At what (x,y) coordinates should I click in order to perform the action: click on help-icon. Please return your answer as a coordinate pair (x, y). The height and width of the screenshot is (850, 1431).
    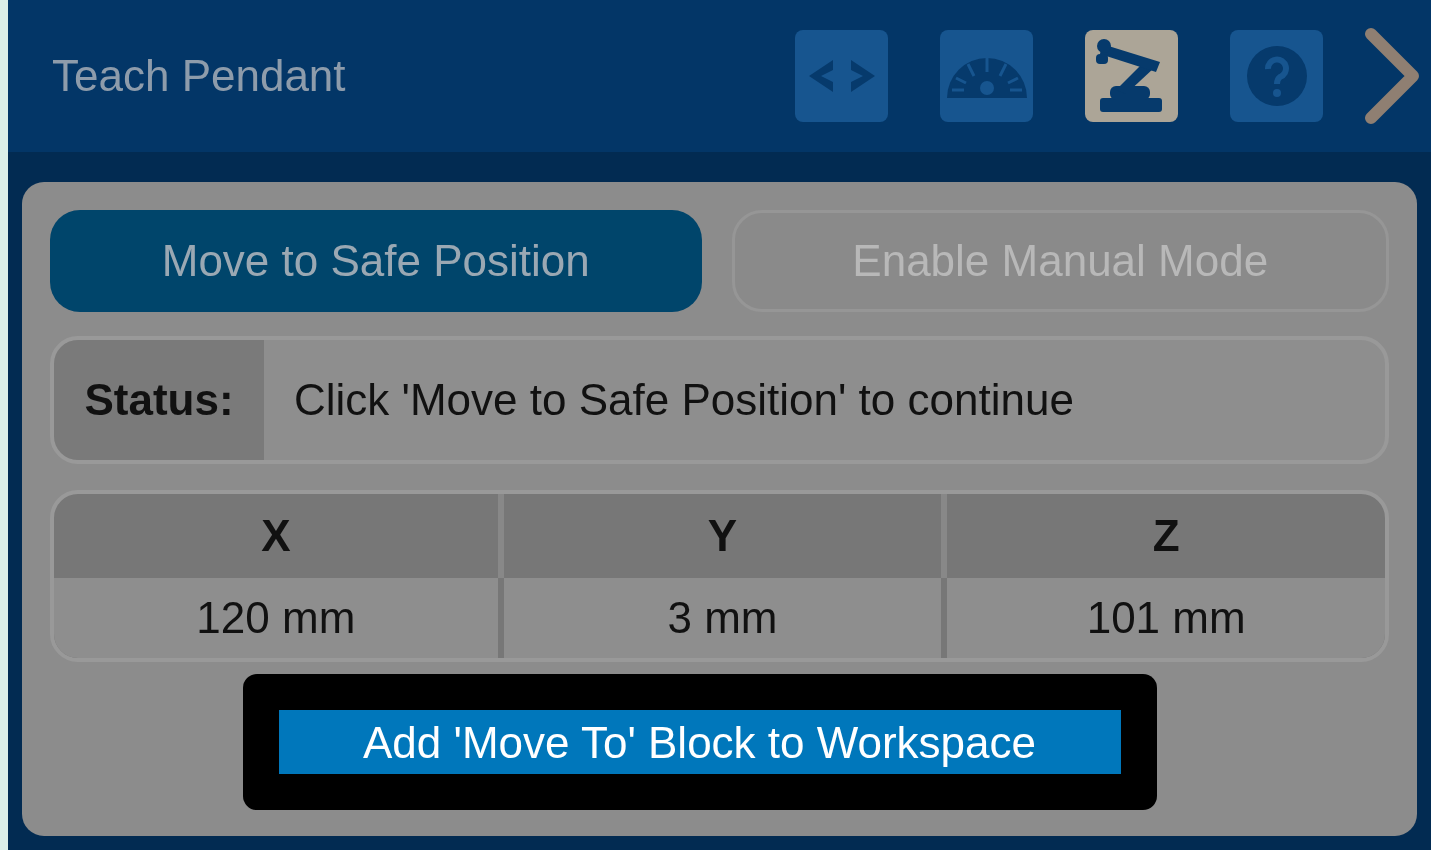
    Looking at the image, I should click on (1276, 76).